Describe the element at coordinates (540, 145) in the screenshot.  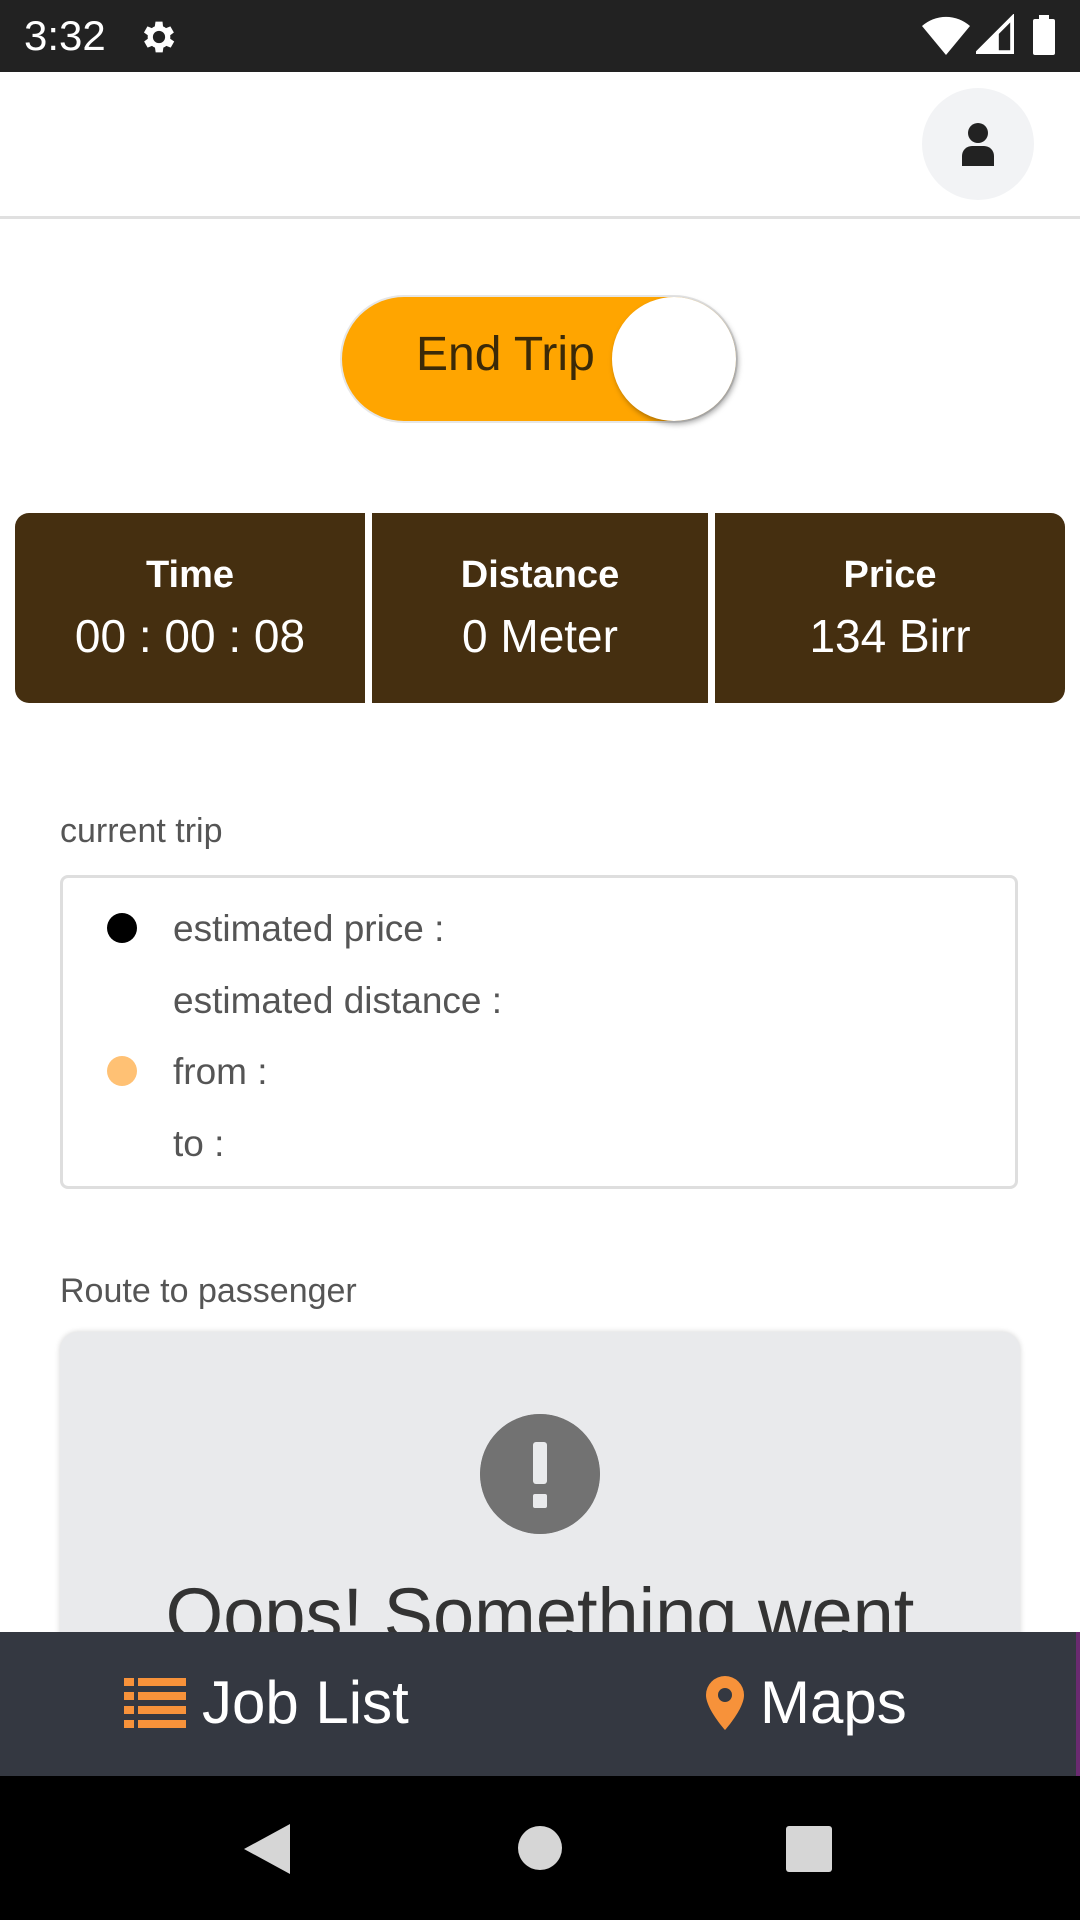
I see `app-header` at that location.